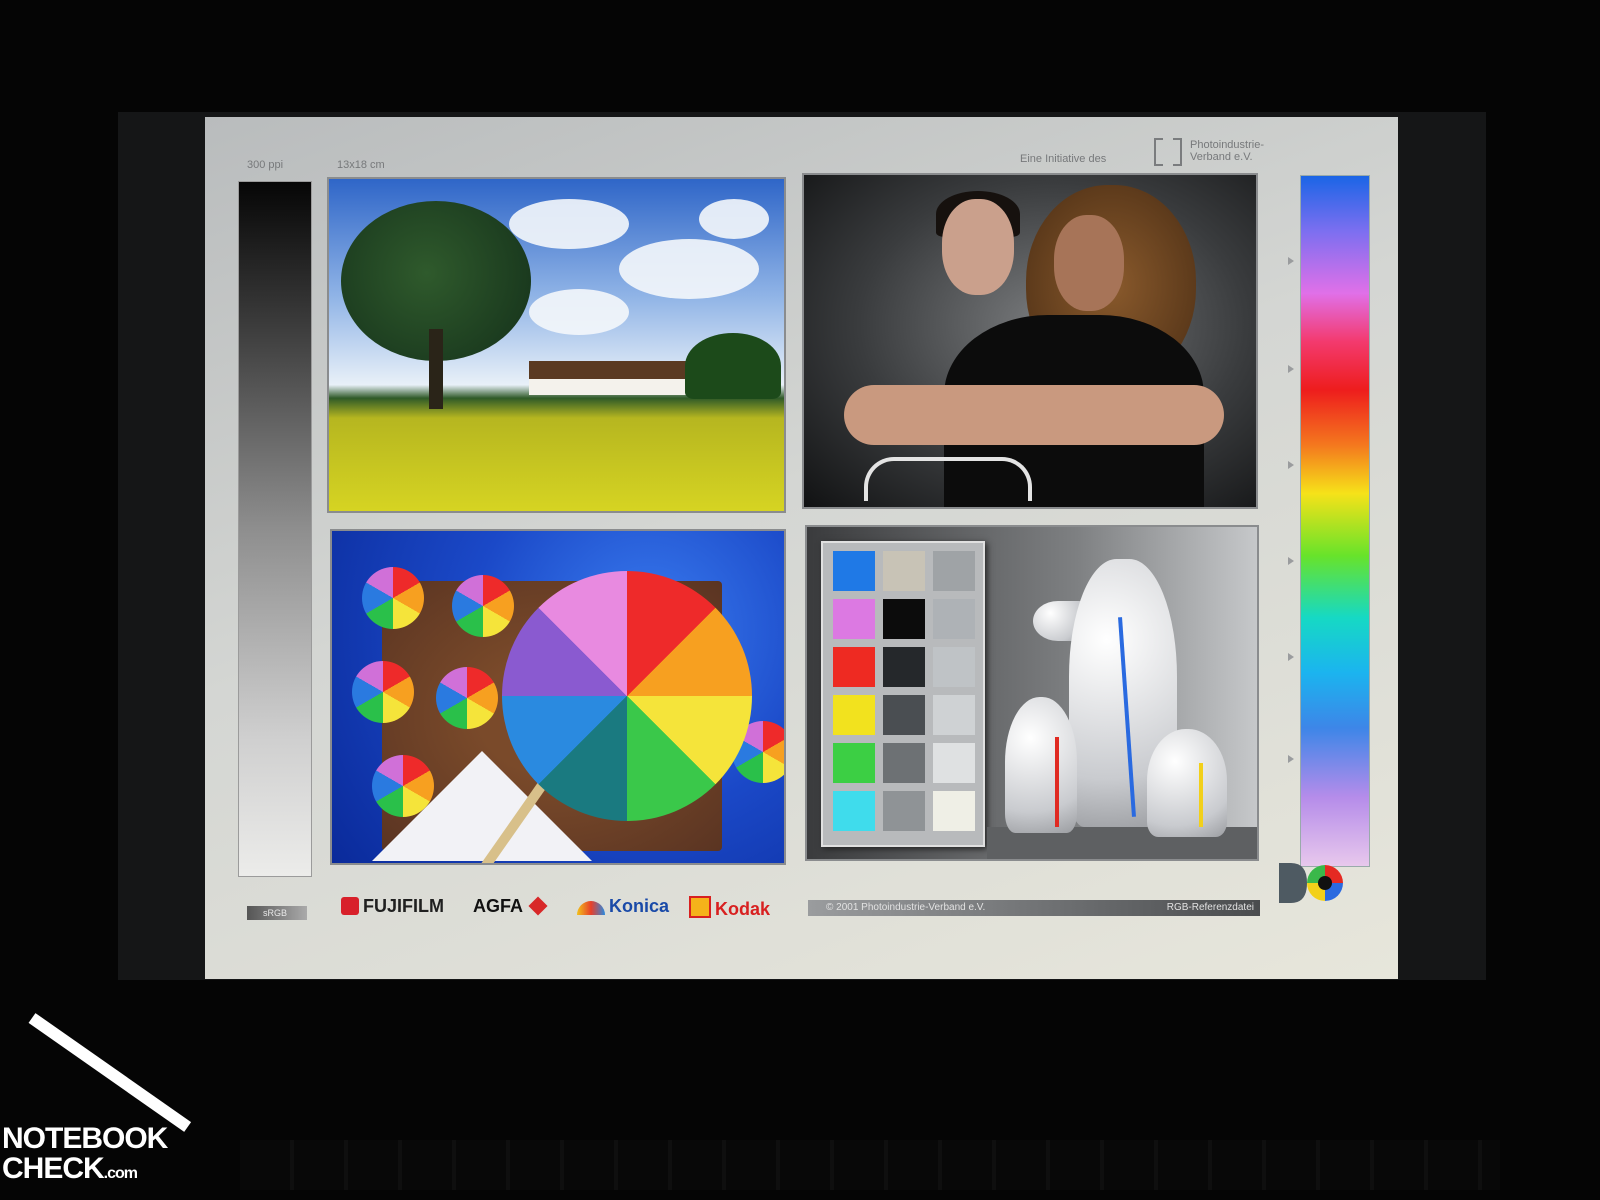 The height and width of the screenshot is (1200, 1600). I want to click on landscape-photo, so click(556, 345).